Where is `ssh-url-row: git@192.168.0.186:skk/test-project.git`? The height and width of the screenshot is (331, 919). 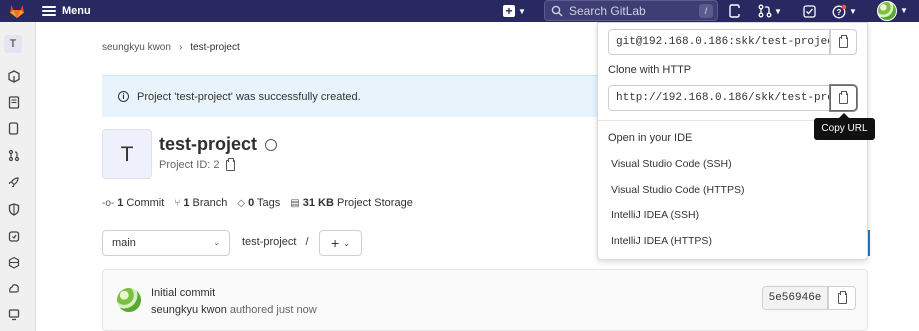
ssh-url-row: git@192.168.0.186:skk/test-project.git is located at coordinates (733, 42).